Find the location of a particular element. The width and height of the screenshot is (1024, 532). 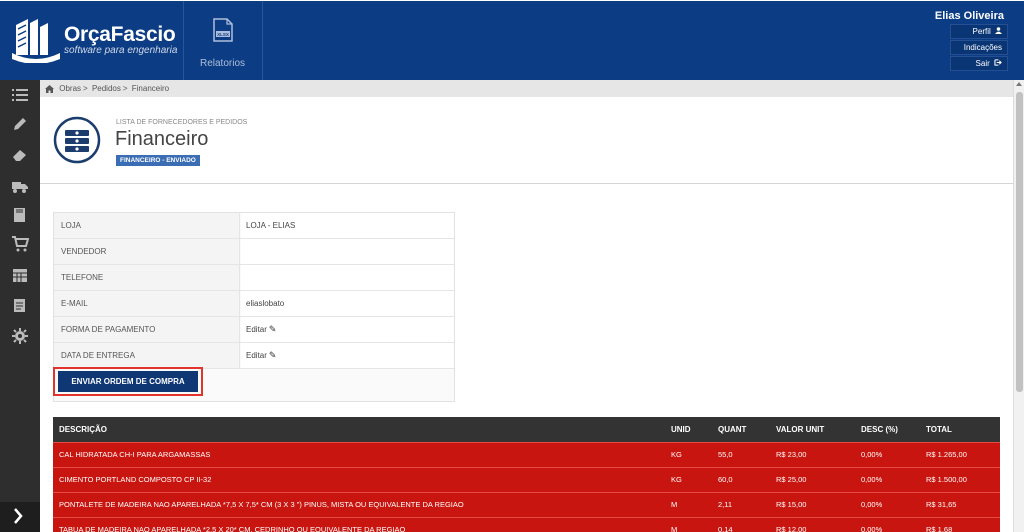

indications-link: Indicações is located at coordinates (979, 47).